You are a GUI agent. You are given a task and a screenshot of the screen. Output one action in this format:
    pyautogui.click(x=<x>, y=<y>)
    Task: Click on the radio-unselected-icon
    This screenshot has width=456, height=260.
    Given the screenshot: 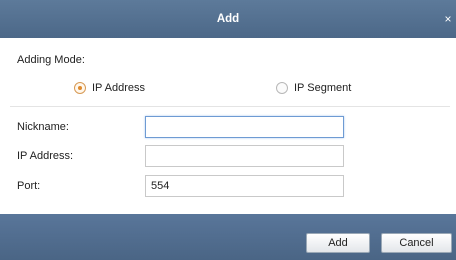 What is the action you would take?
    pyautogui.click(x=282, y=88)
    